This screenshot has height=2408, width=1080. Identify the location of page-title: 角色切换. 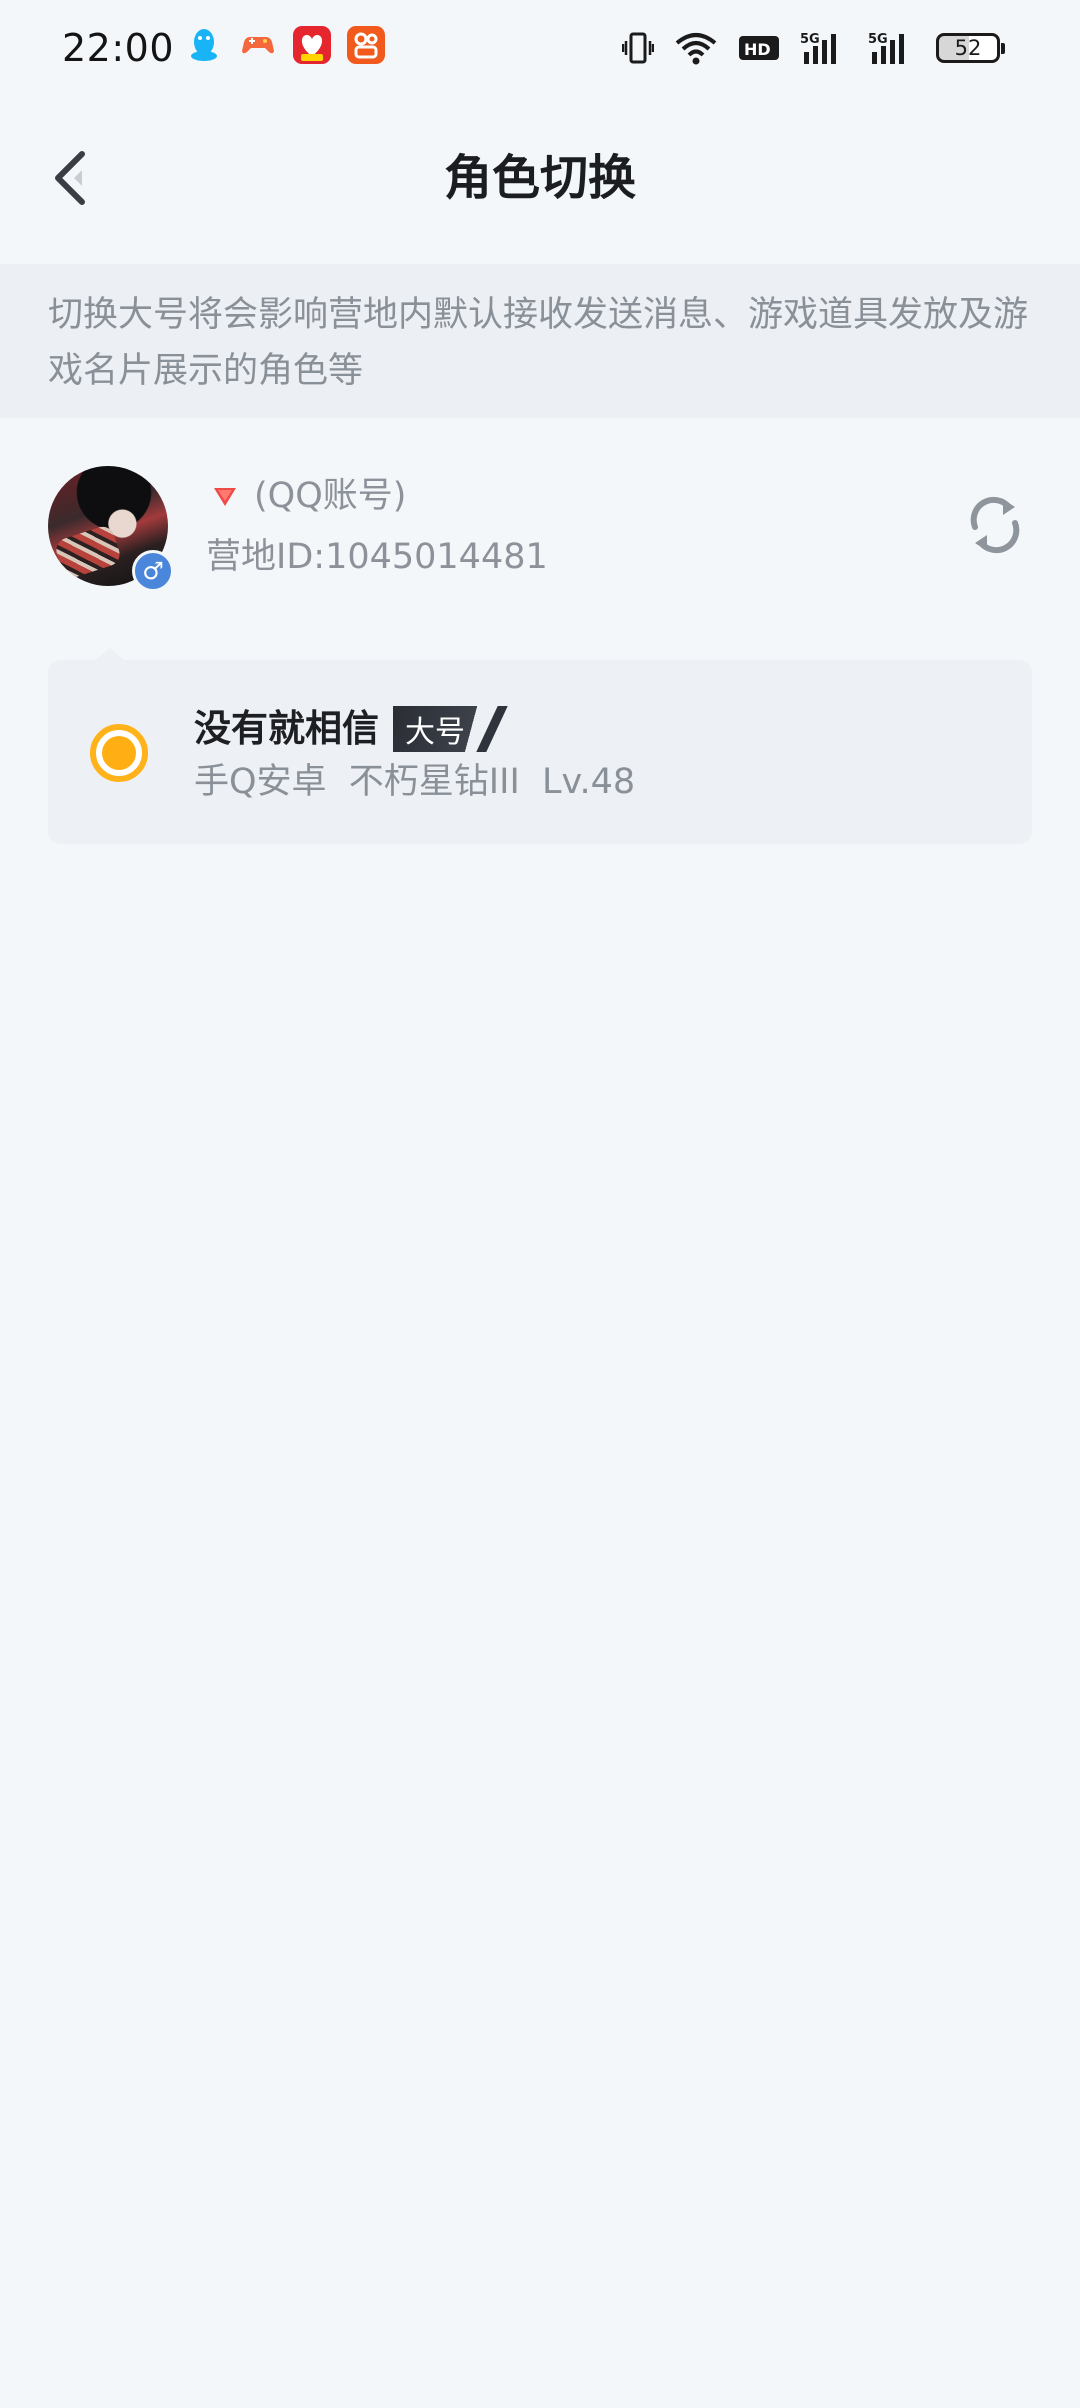
(539, 178).